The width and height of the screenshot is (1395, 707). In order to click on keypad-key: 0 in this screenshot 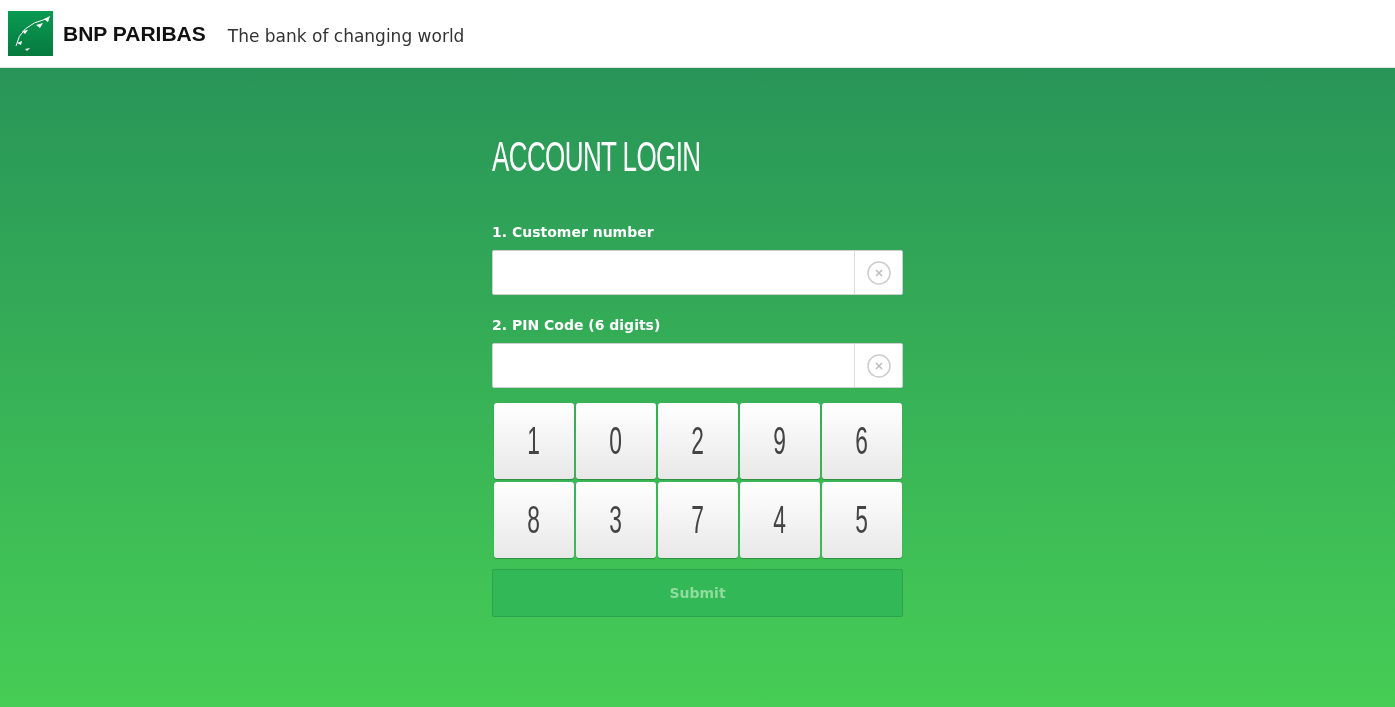, I will do `click(616, 441)`.